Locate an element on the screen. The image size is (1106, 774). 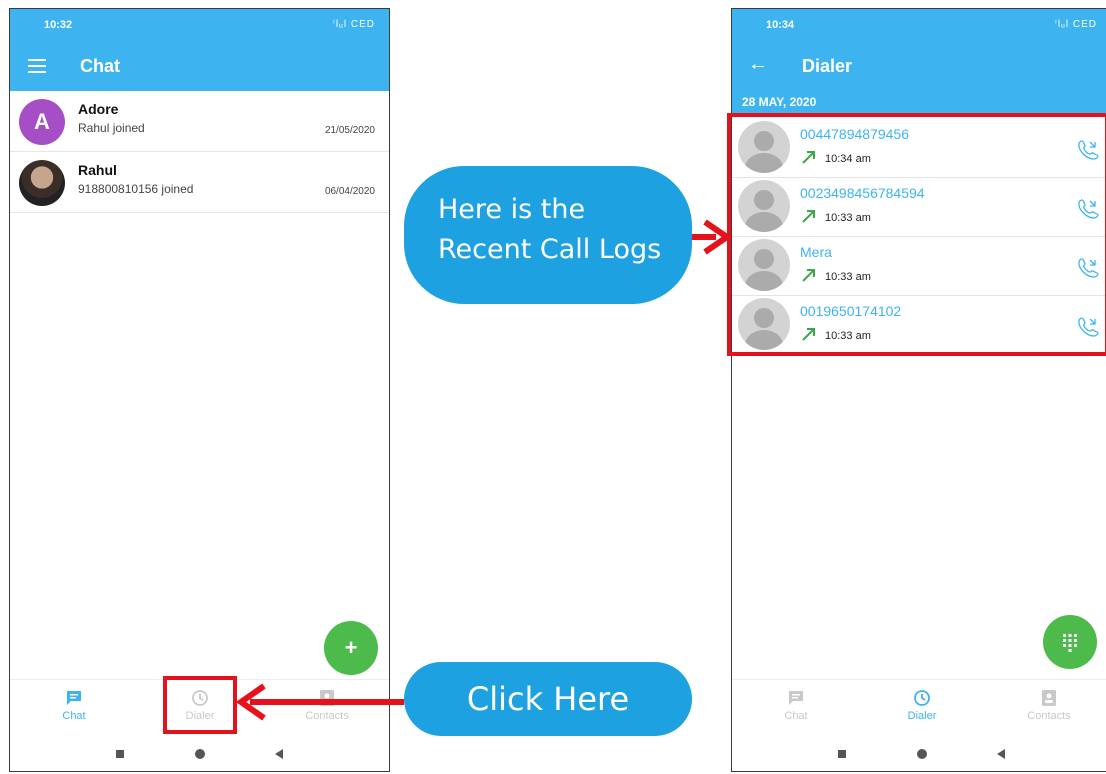
arrow-to-call-logs is located at coordinates (712, 237).